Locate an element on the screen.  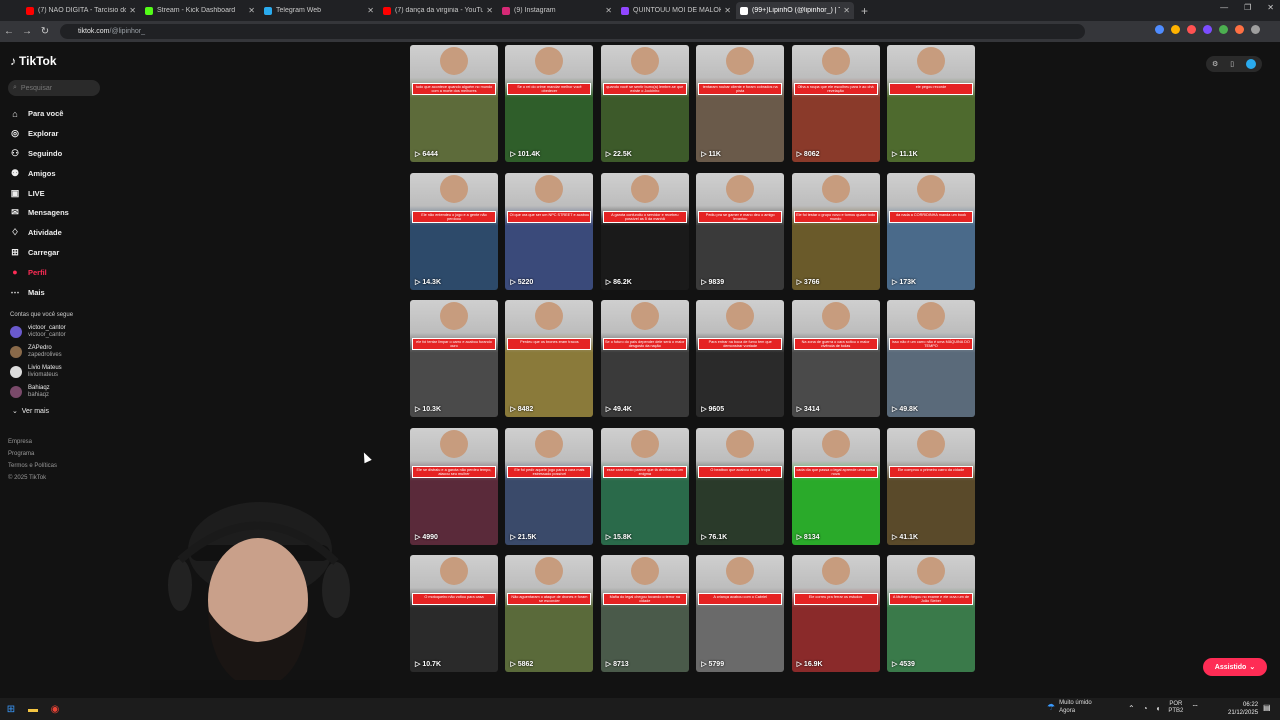
followed-account: Livio Mateus liviomateus is located at coordinates (36, 372).